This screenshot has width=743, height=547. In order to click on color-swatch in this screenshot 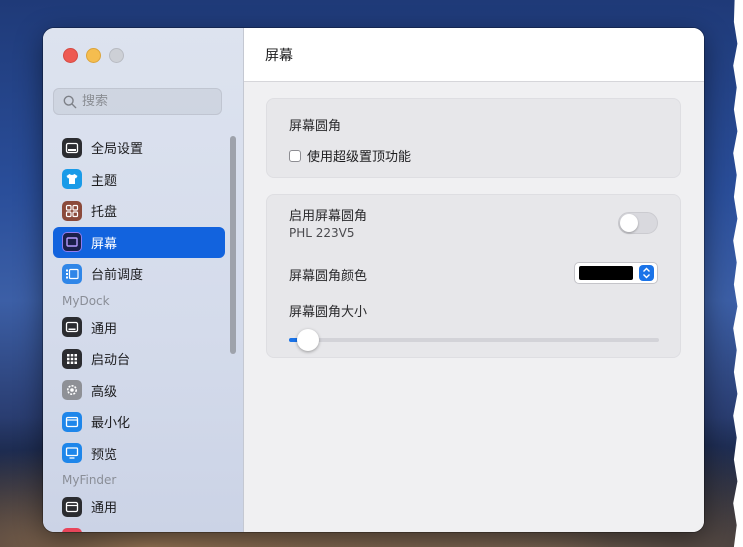, I will do `click(606, 273)`.